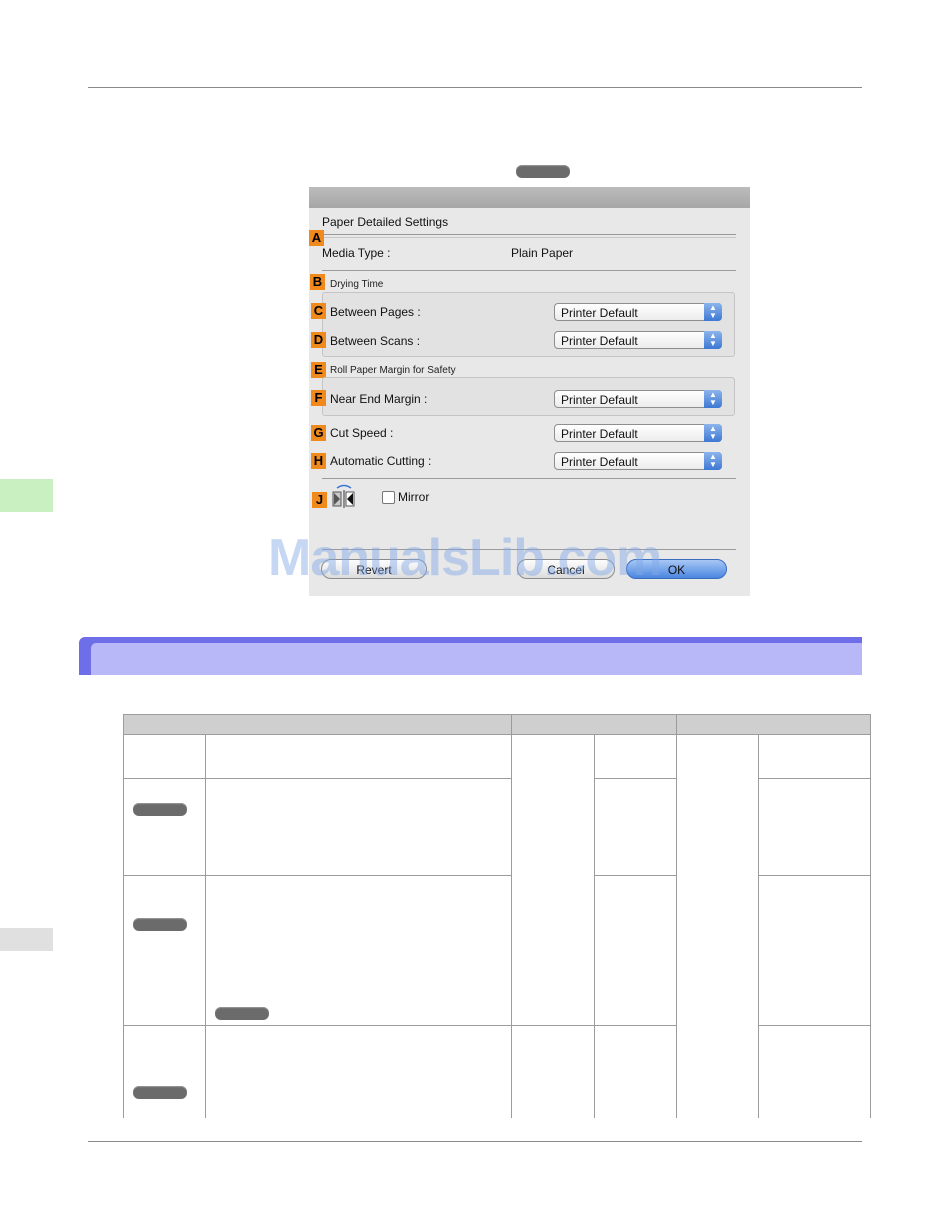  I want to click on drying-time-label: Drying Time, so click(357, 284).